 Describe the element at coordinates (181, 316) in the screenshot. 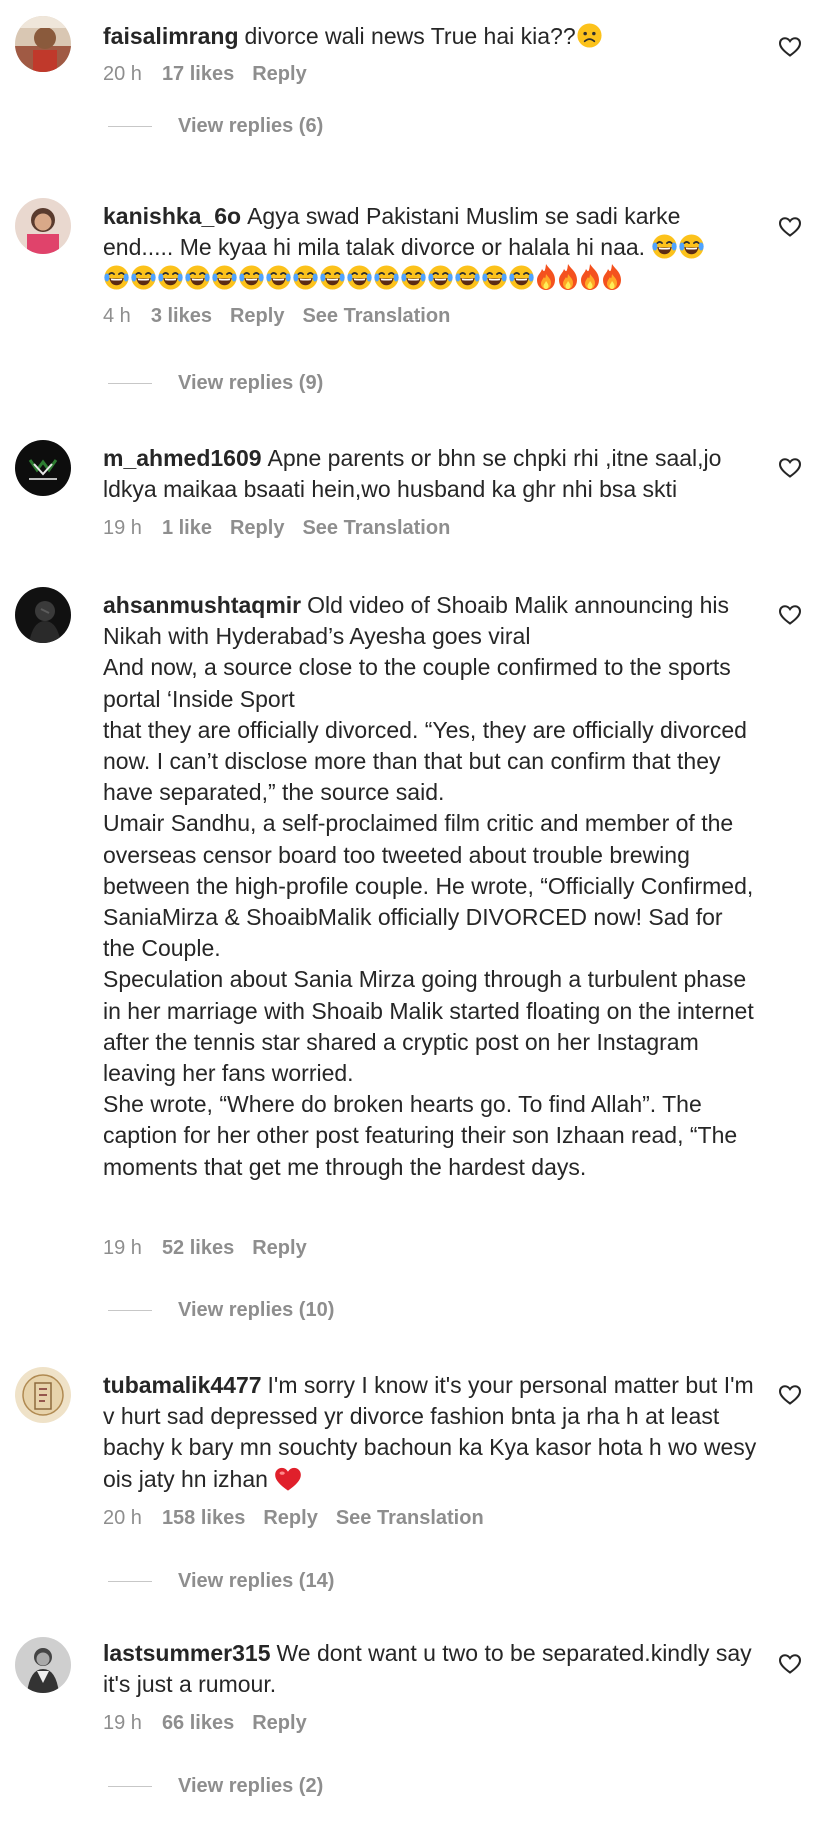

I see `comment-likes: 3 likes` at that location.